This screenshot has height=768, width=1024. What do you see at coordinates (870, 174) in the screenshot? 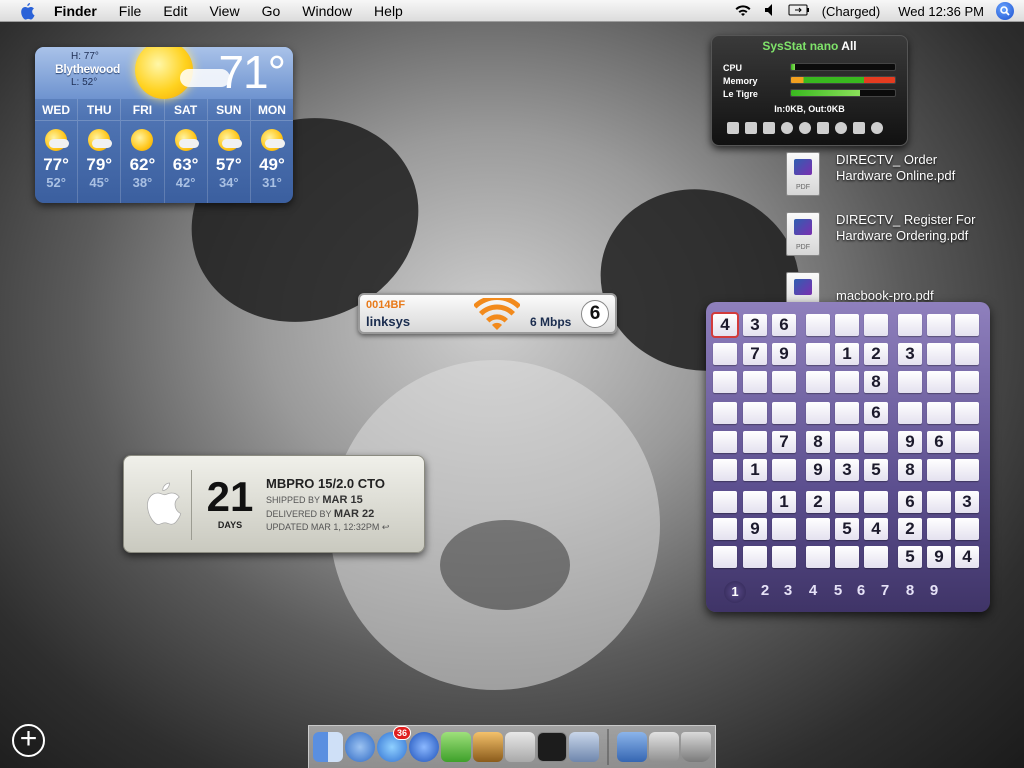
I see `desktop-file: PDF DIRECTV_ Order Hardware Online.pdf` at bounding box center [870, 174].